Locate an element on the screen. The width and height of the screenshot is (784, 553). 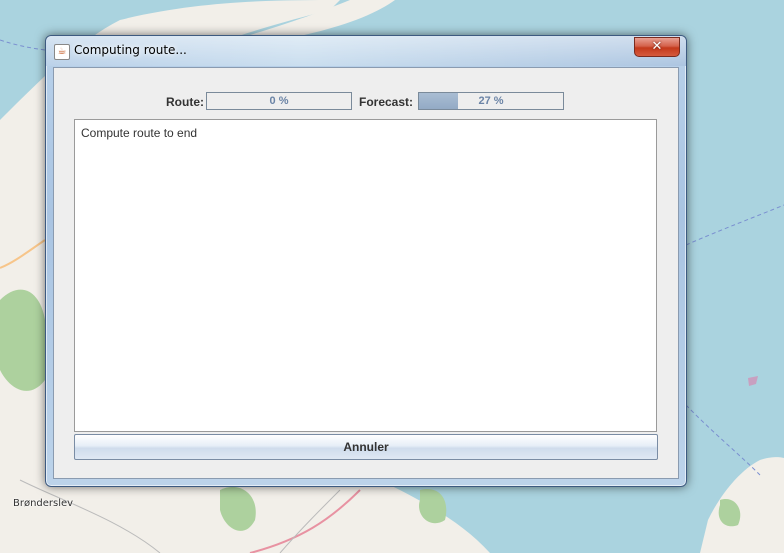
map-place-label: Brønderslev is located at coordinates (43, 503).